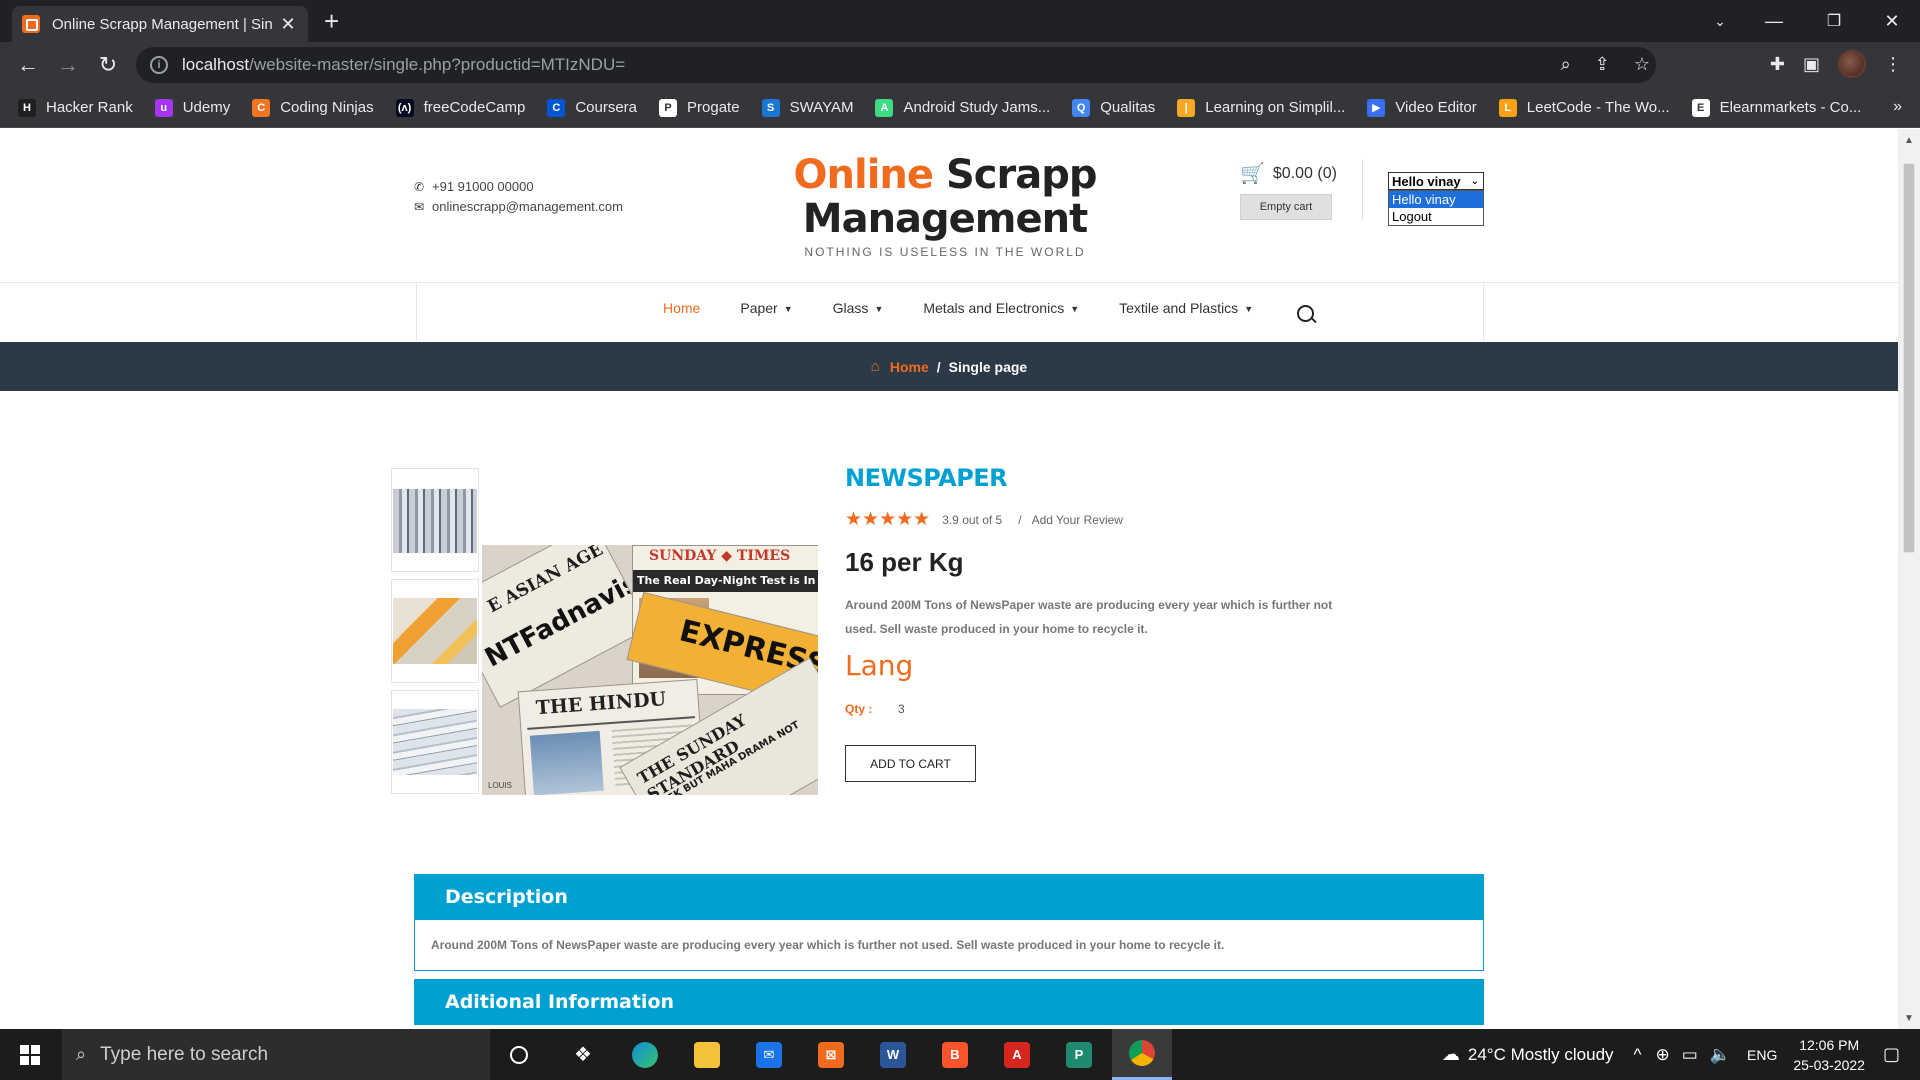 Image resolution: width=1920 pixels, height=1080 pixels. What do you see at coordinates (1017, 1054) in the screenshot?
I see `acrobat-icon: A` at bounding box center [1017, 1054].